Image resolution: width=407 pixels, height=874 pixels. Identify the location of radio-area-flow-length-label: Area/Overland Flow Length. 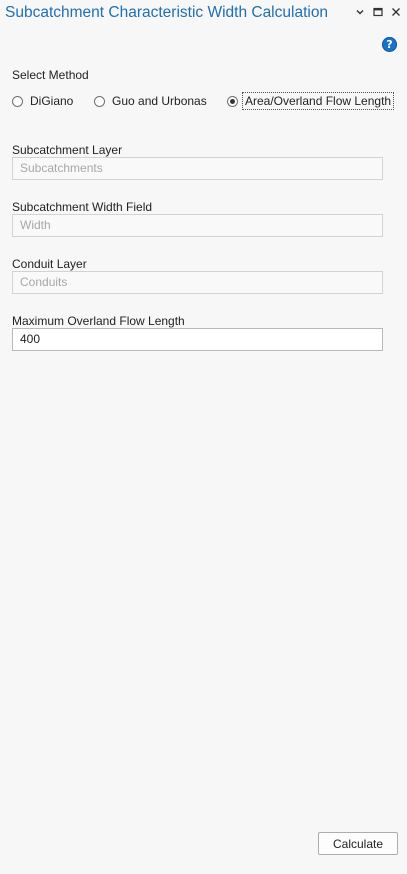
(318, 101).